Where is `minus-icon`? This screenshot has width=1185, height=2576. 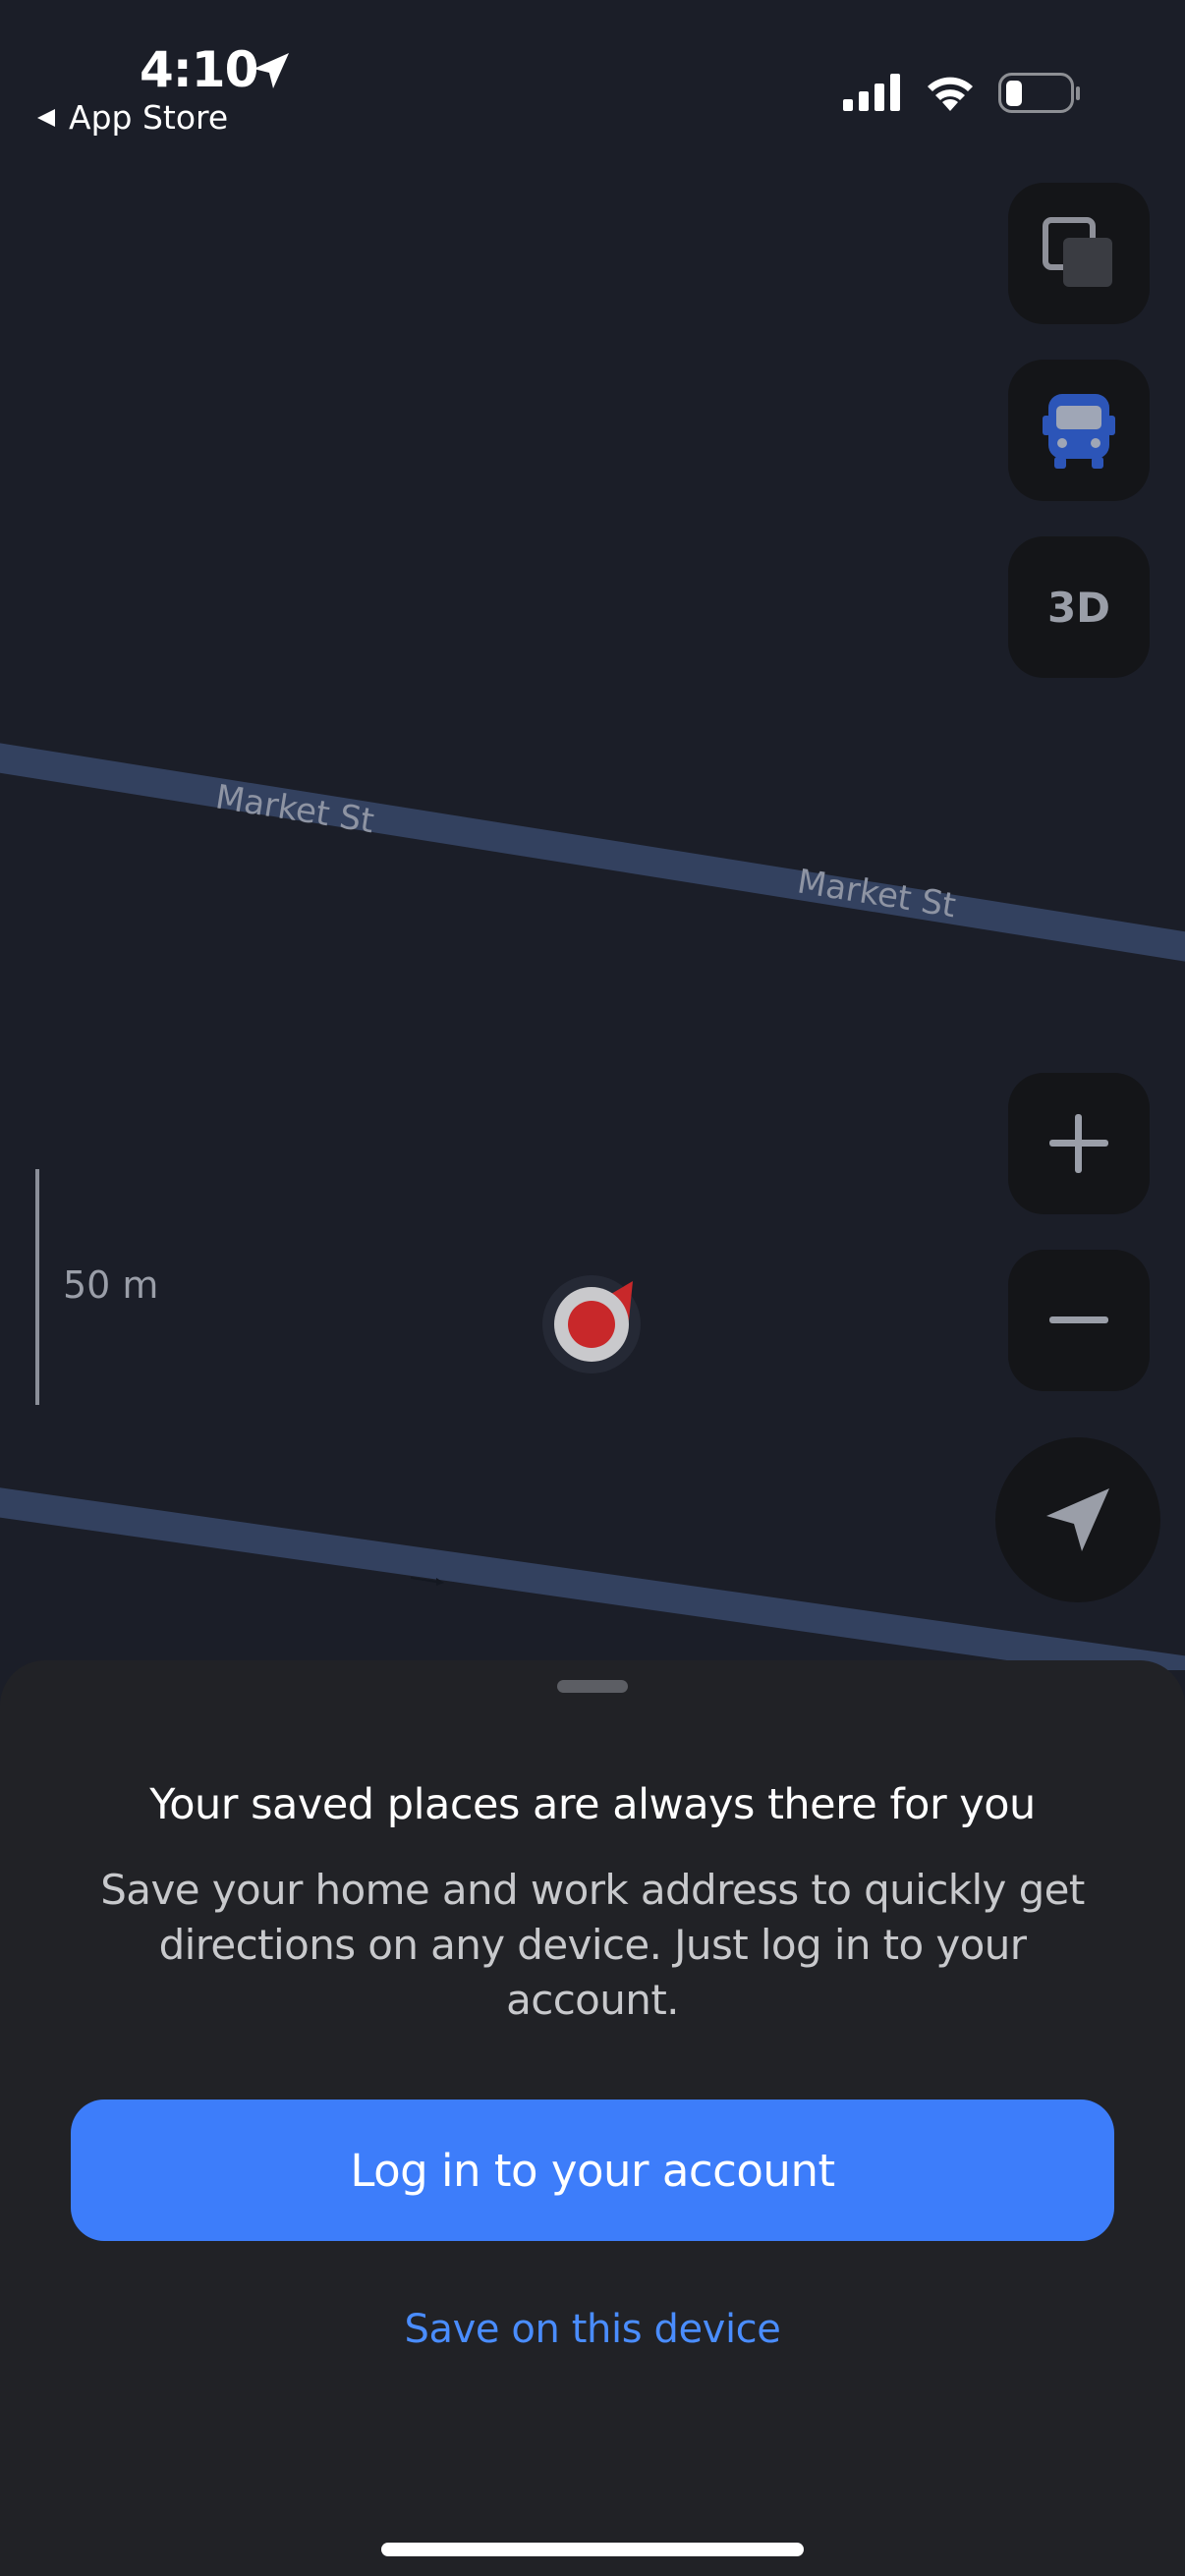
minus-icon is located at coordinates (1079, 1319).